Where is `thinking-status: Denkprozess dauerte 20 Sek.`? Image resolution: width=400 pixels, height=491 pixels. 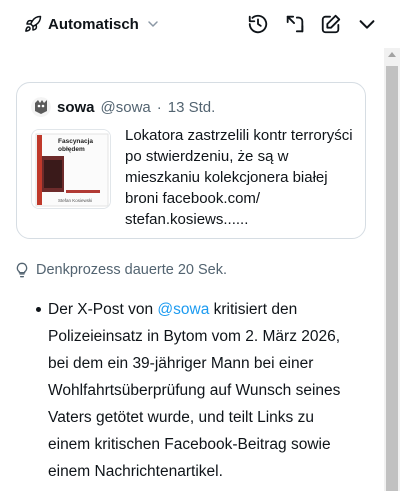
thinking-status: Denkprozess dauerte 20 Sek. is located at coordinates (120, 270).